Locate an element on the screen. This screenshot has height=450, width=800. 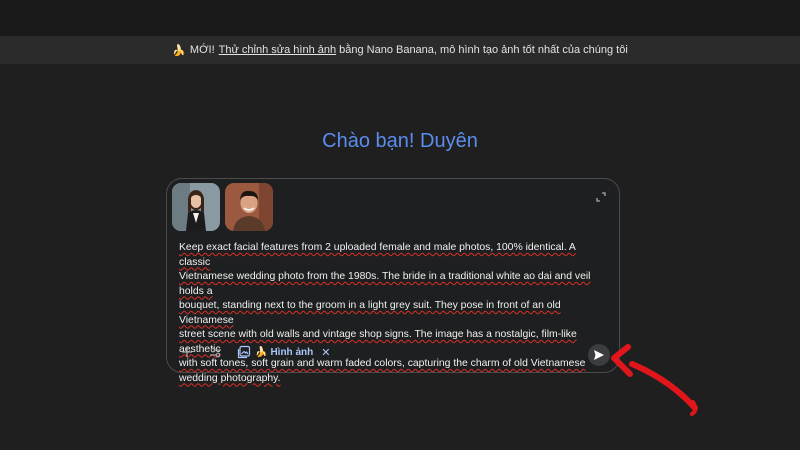
close-icon: ✕ is located at coordinates (325, 352).